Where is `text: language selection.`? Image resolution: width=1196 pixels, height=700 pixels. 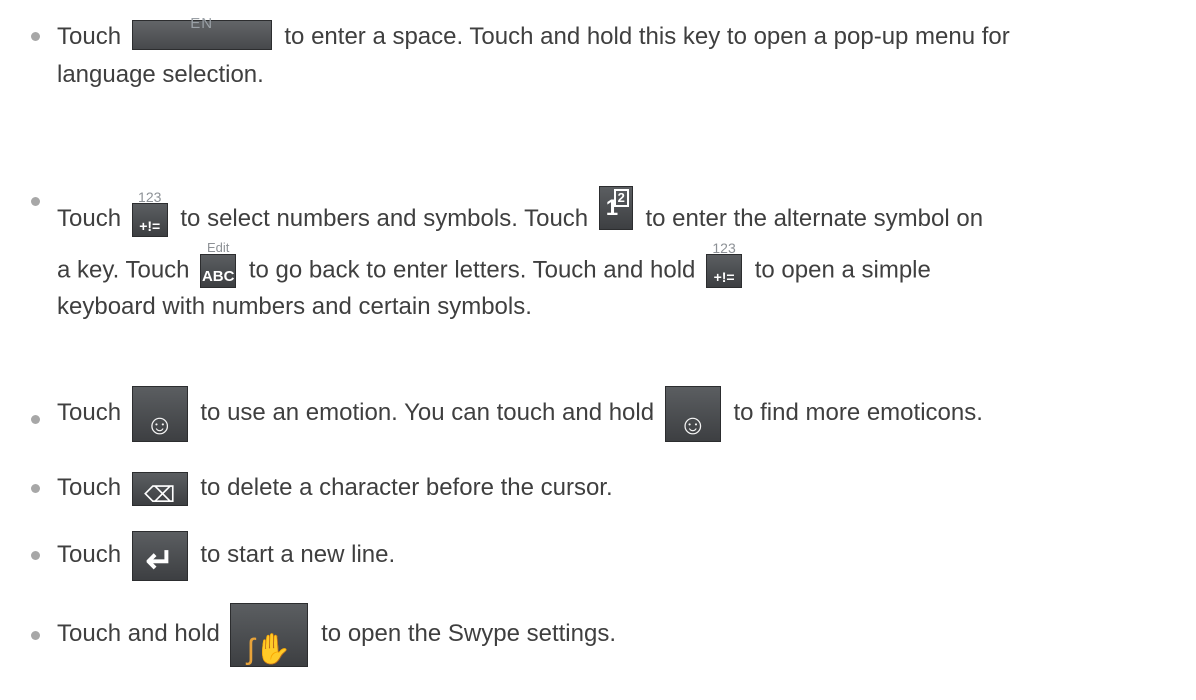 text: language selection. is located at coordinates (160, 74).